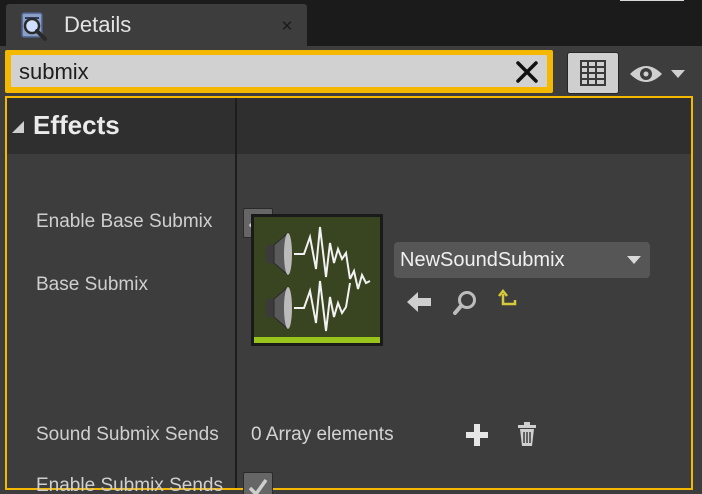 Image resolution: width=702 pixels, height=494 pixels. What do you see at coordinates (127, 434) in the screenshot?
I see `sound-submix-sends-label: Sound Submix Sends` at bounding box center [127, 434].